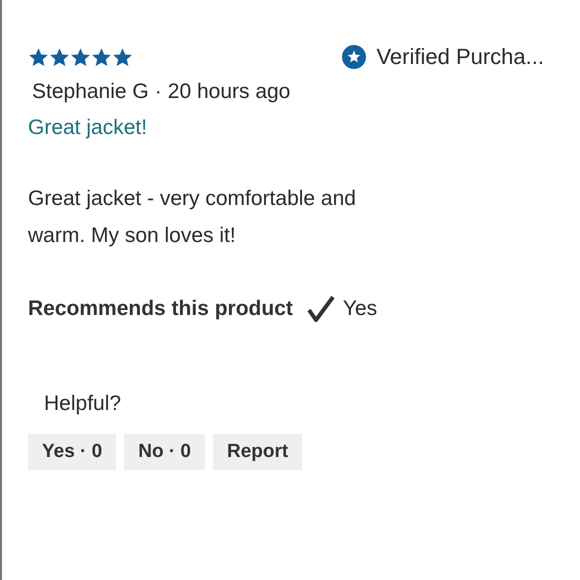 The image size is (580, 580). What do you see at coordinates (192, 217) in the screenshot?
I see `review-body: Great jacket - very comfortable and warm. My son loves it!` at bounding box center [192, 217].